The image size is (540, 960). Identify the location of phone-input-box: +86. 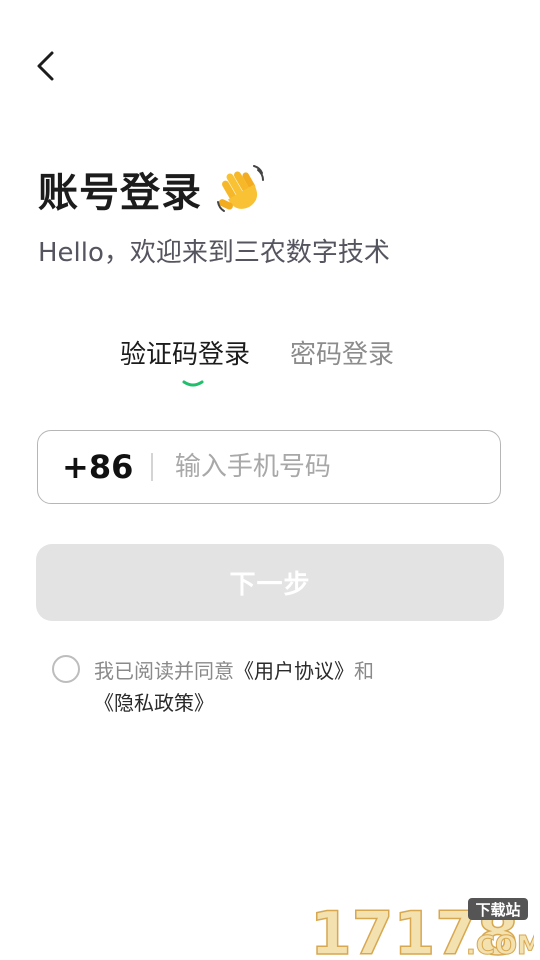
(269, 467).